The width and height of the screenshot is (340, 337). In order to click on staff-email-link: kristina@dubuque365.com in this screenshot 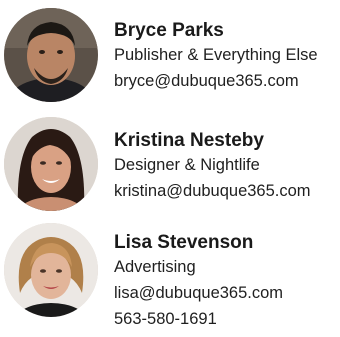, I will do `click(212, 191)`.